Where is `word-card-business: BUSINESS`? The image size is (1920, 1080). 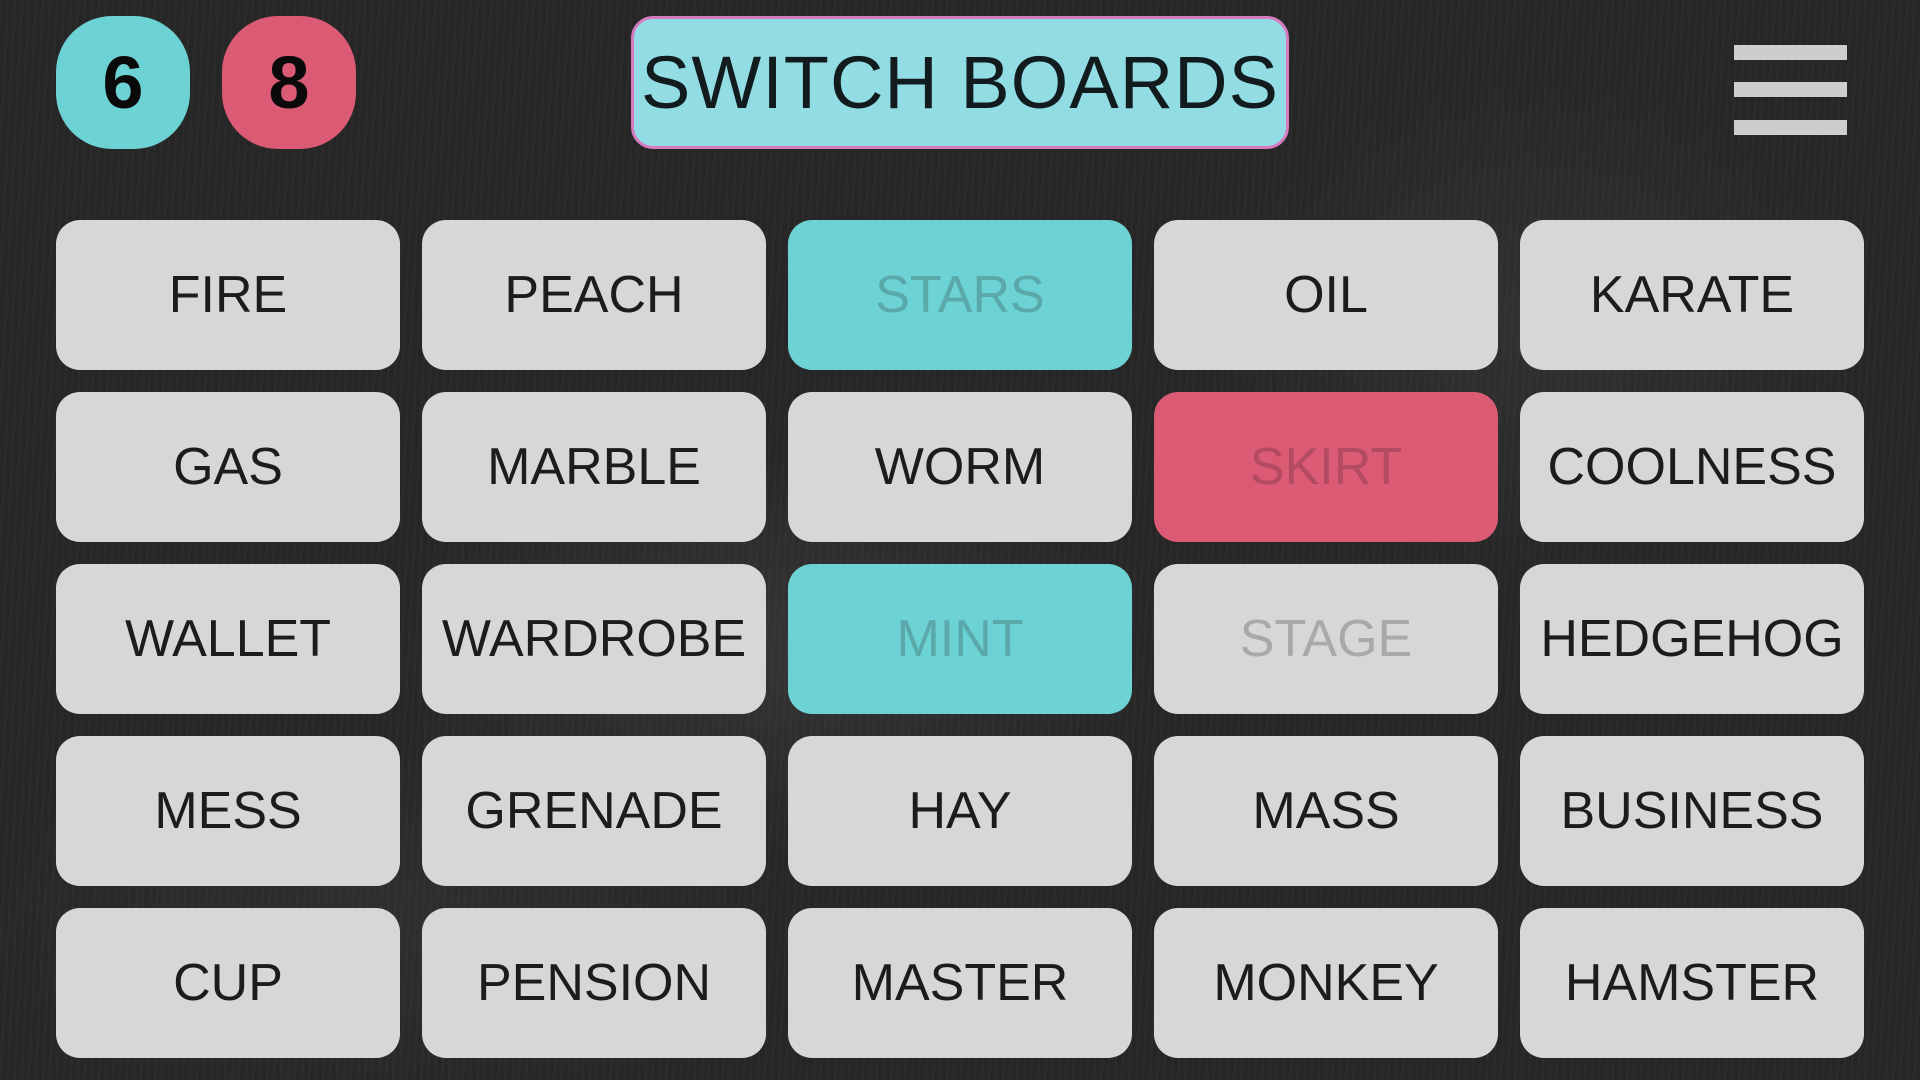
word-card-business: BUSINESS is located at coordinates (1692, 811).